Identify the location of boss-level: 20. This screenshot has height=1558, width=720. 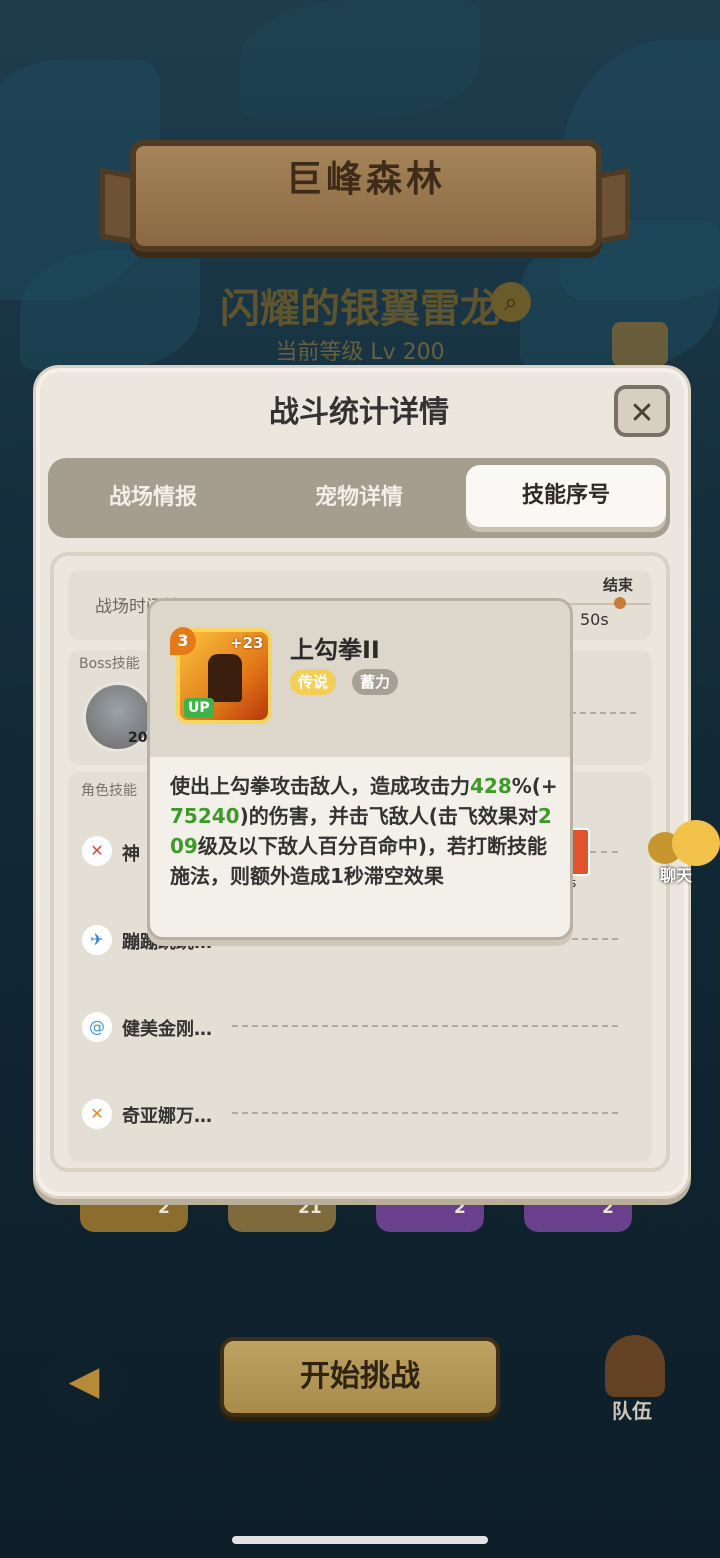
(138, 738).